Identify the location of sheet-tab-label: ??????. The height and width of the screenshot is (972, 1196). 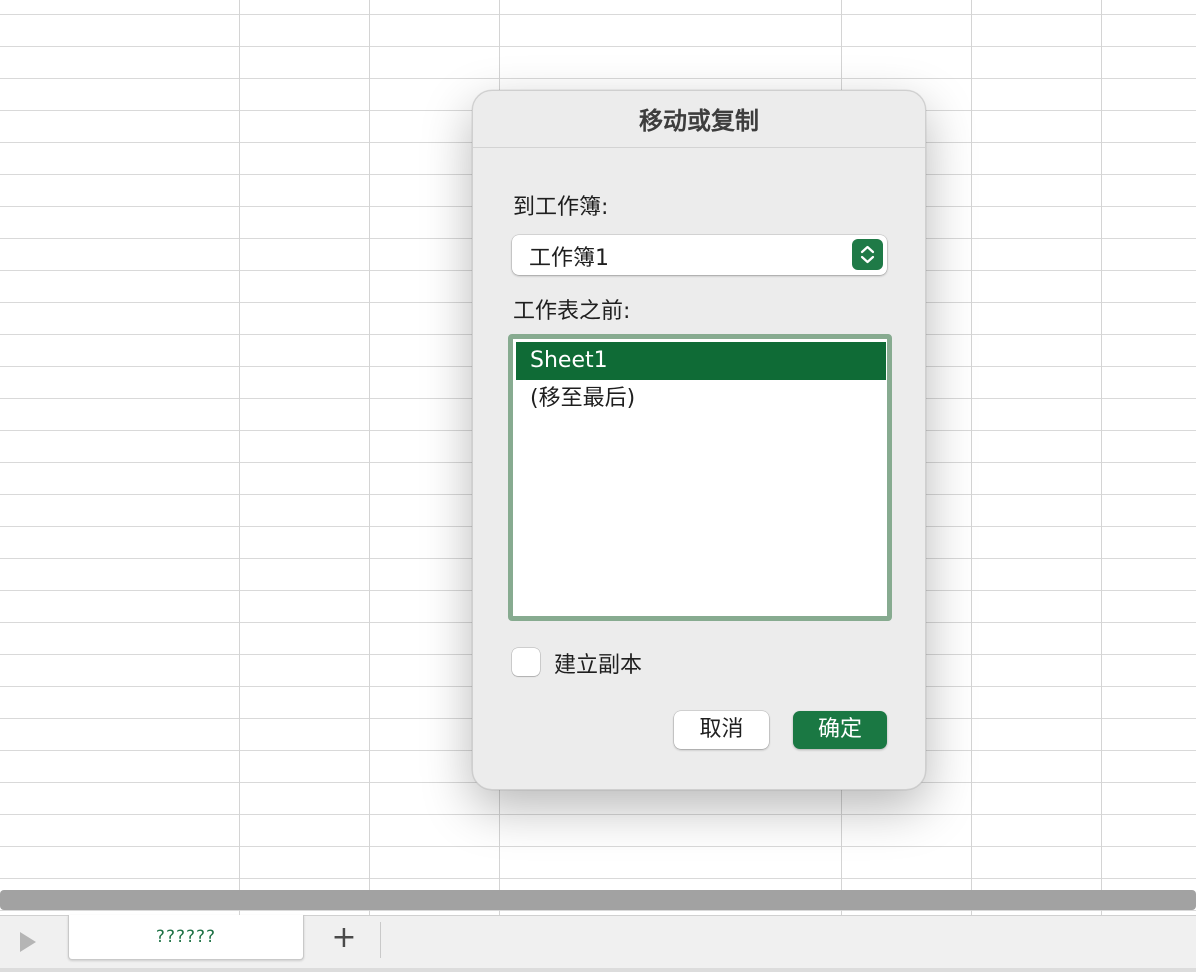
(186, 937).